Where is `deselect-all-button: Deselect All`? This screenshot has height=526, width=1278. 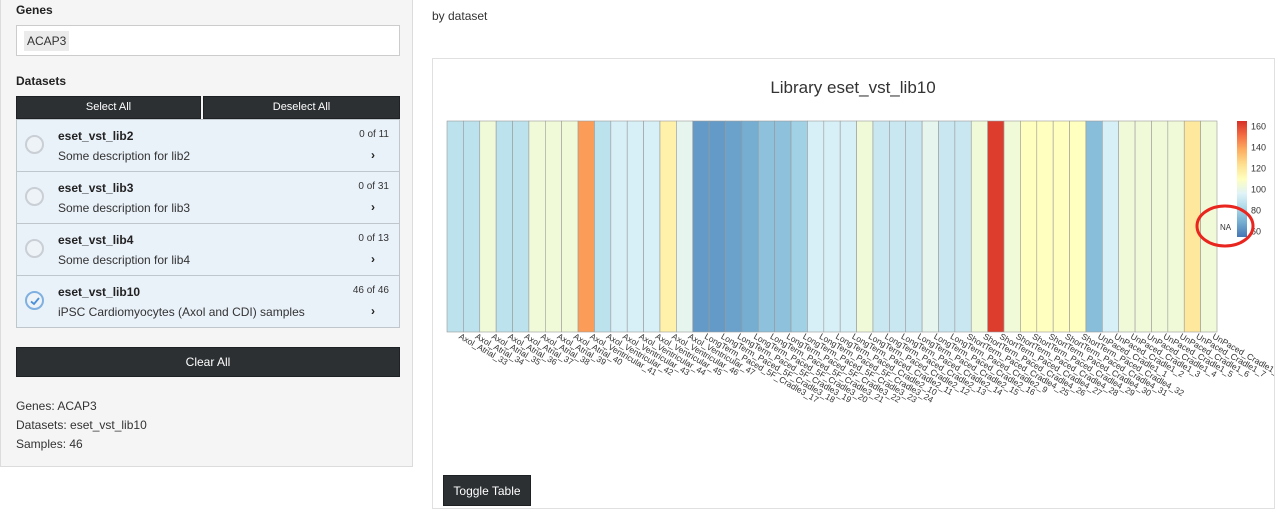 deselect-all-button: Deselect All is located at coordinates (301, 107).